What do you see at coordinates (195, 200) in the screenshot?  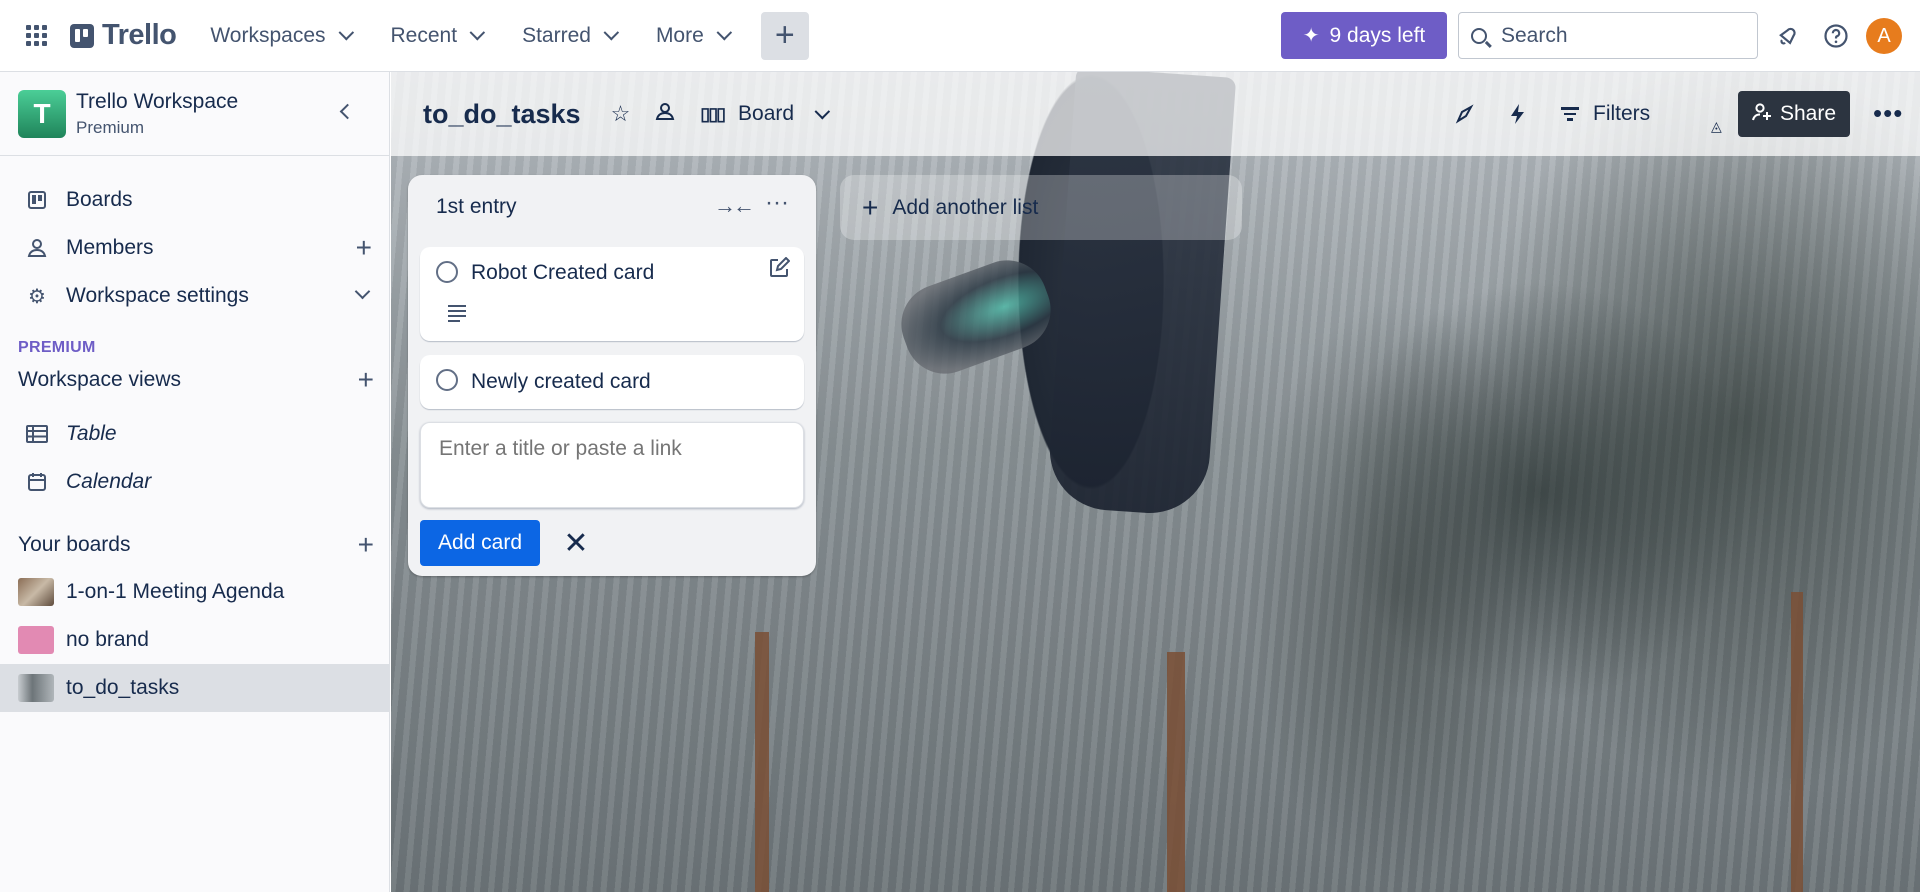 I see `sidebar-item-boards: Boards` at bounding box center [195, 200].